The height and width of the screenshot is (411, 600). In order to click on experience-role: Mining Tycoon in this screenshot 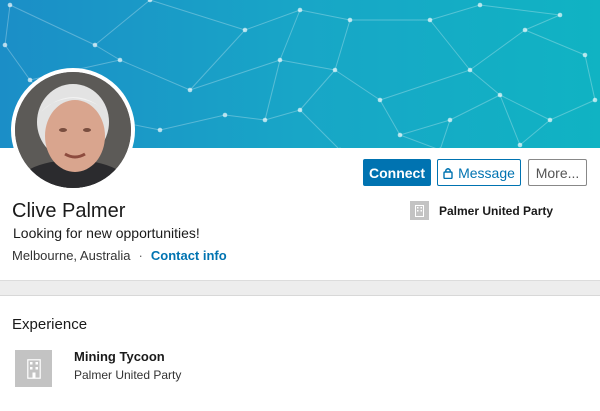, I will do `click(119, 356)`.